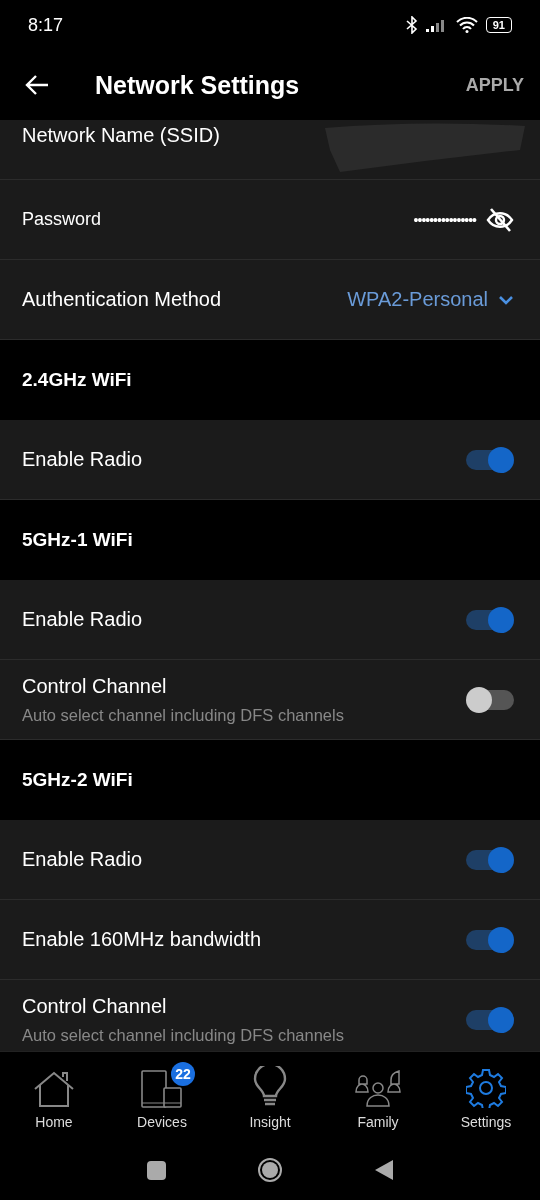 This screenshot has width=540, height=1200. I want to click on section-heading: 5GHz-2 WiFi, so click(77, 780).